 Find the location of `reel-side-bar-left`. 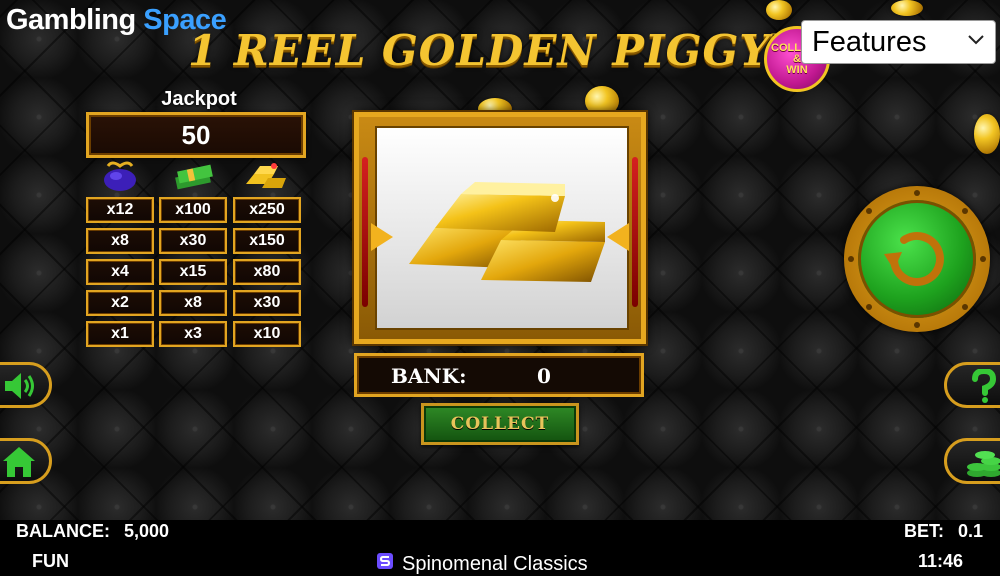

reel-side-bar-left is located at coordinates (365, 232).